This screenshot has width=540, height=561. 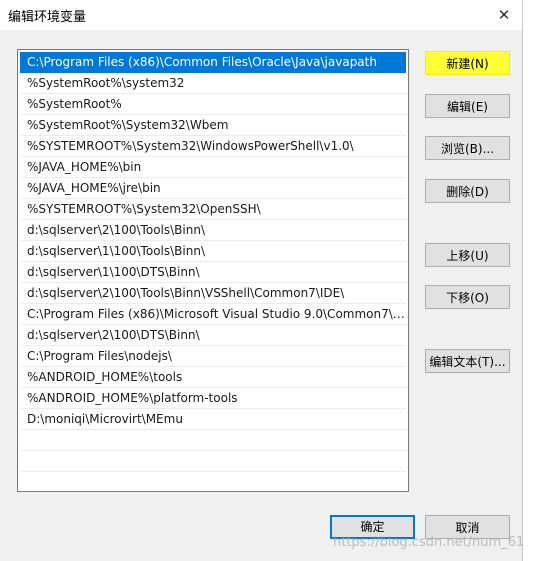 What do you see at coordinates (261, 15) in the screenshot?
I see `title-bar: 编辑环境变量 ✕` at bounding box center [261, 15].